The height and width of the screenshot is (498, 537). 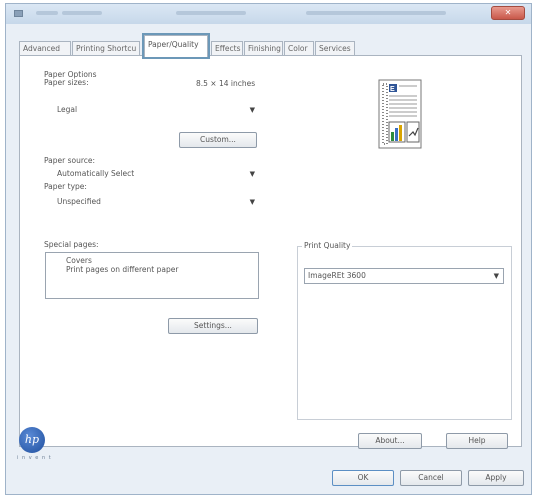 I want to click on title-bar: ✕, so click(x=268, y=14).